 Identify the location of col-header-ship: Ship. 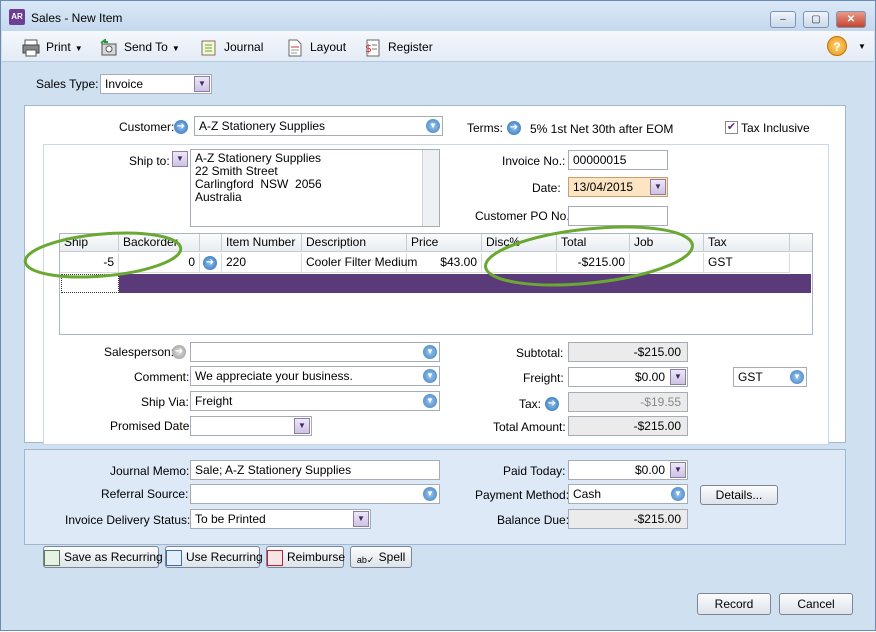
(89, 243).